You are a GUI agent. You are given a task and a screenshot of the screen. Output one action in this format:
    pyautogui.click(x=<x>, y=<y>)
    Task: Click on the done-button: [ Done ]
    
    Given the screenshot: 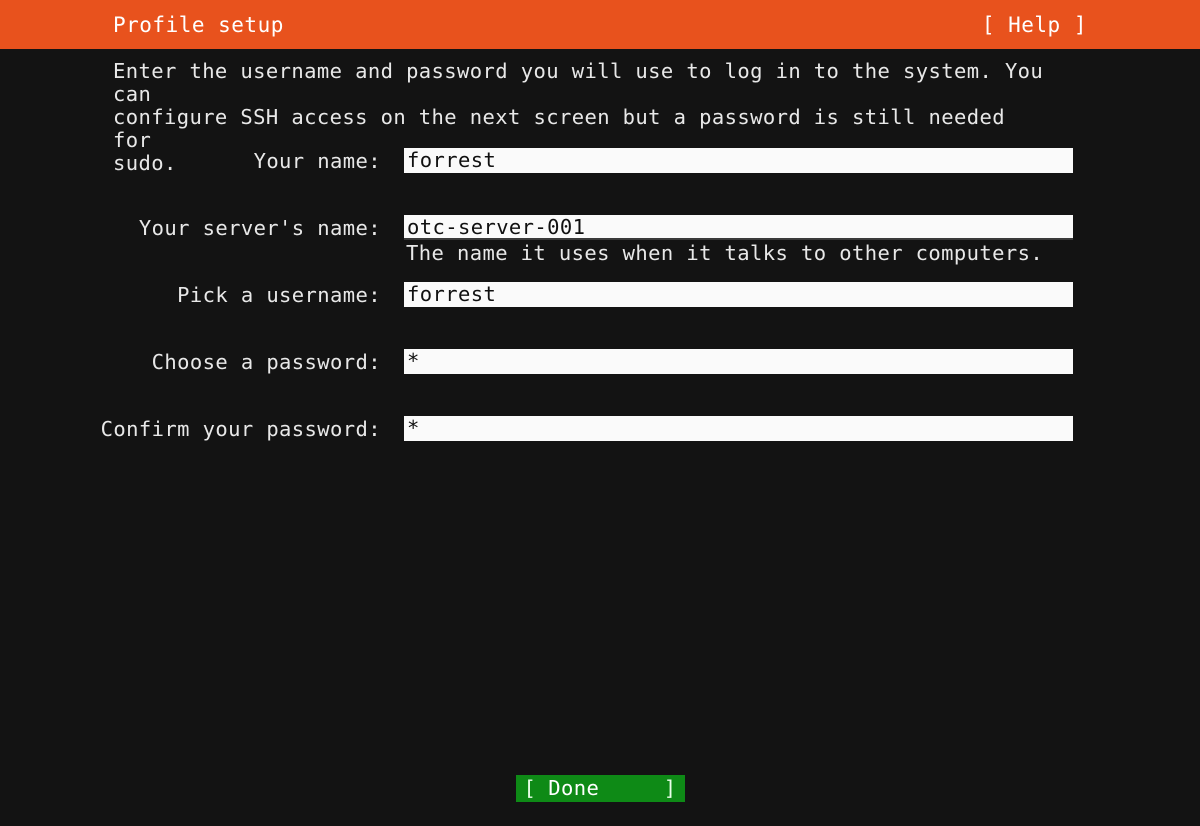 What is the action you would take?
    pyautogui.click(x=600, y=788)
    